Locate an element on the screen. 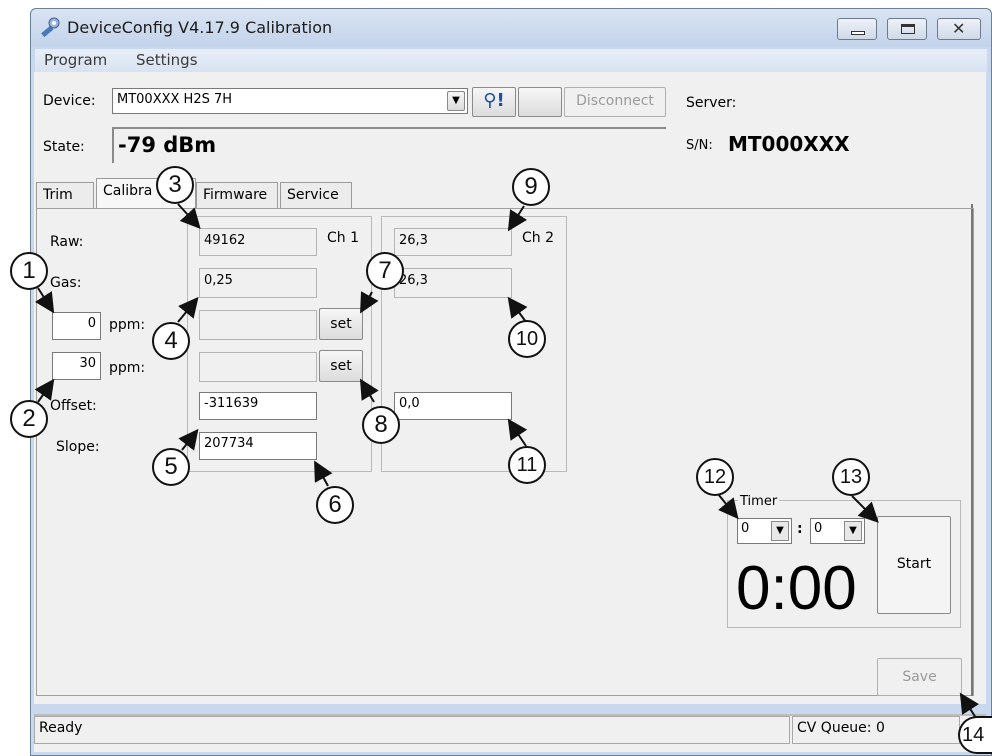 The width and height of the screenshot is (992, 756). raw-label: Raw: is located at coordinates (67, 242).